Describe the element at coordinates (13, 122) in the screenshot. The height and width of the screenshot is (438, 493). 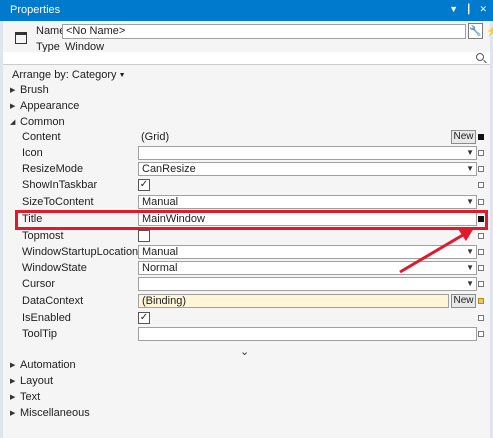
I see `collapse-arrow-icon: ◢` at that location.